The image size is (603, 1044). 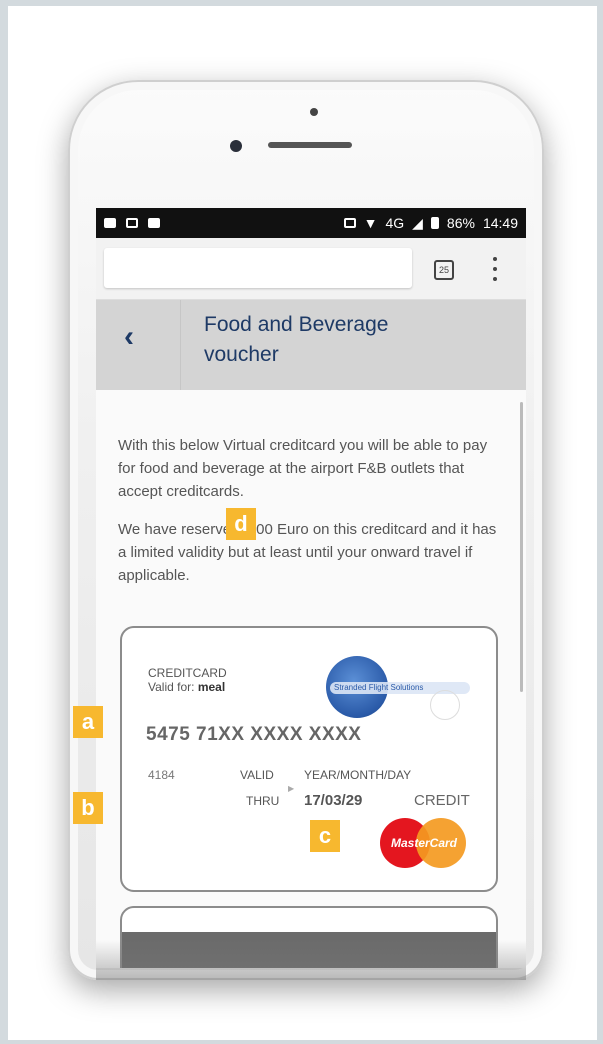 I want to click on earpiece-speaker, so click(x=310, y=145).